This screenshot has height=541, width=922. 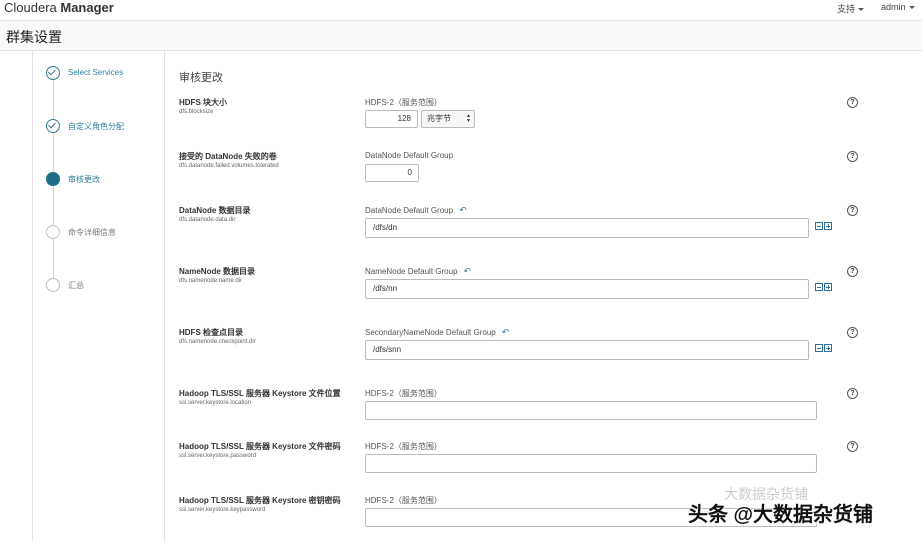 What do you see at coordinates (99, 296) in the screenshot?
I see `wizard-steps: Select Services 自定义角色分配 审核更改 命令详细信息 汇总` at bounding box center [99, 296].